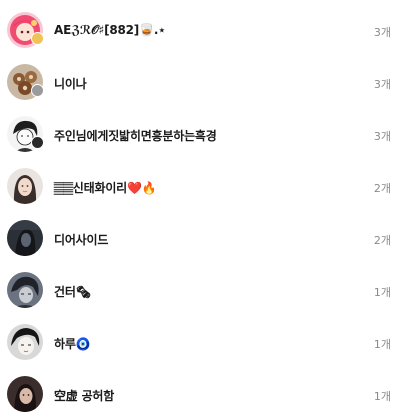 The width and height of the screenshot is (400, 420). I want to click on member-name: 하루🧿, so click(72, 344).